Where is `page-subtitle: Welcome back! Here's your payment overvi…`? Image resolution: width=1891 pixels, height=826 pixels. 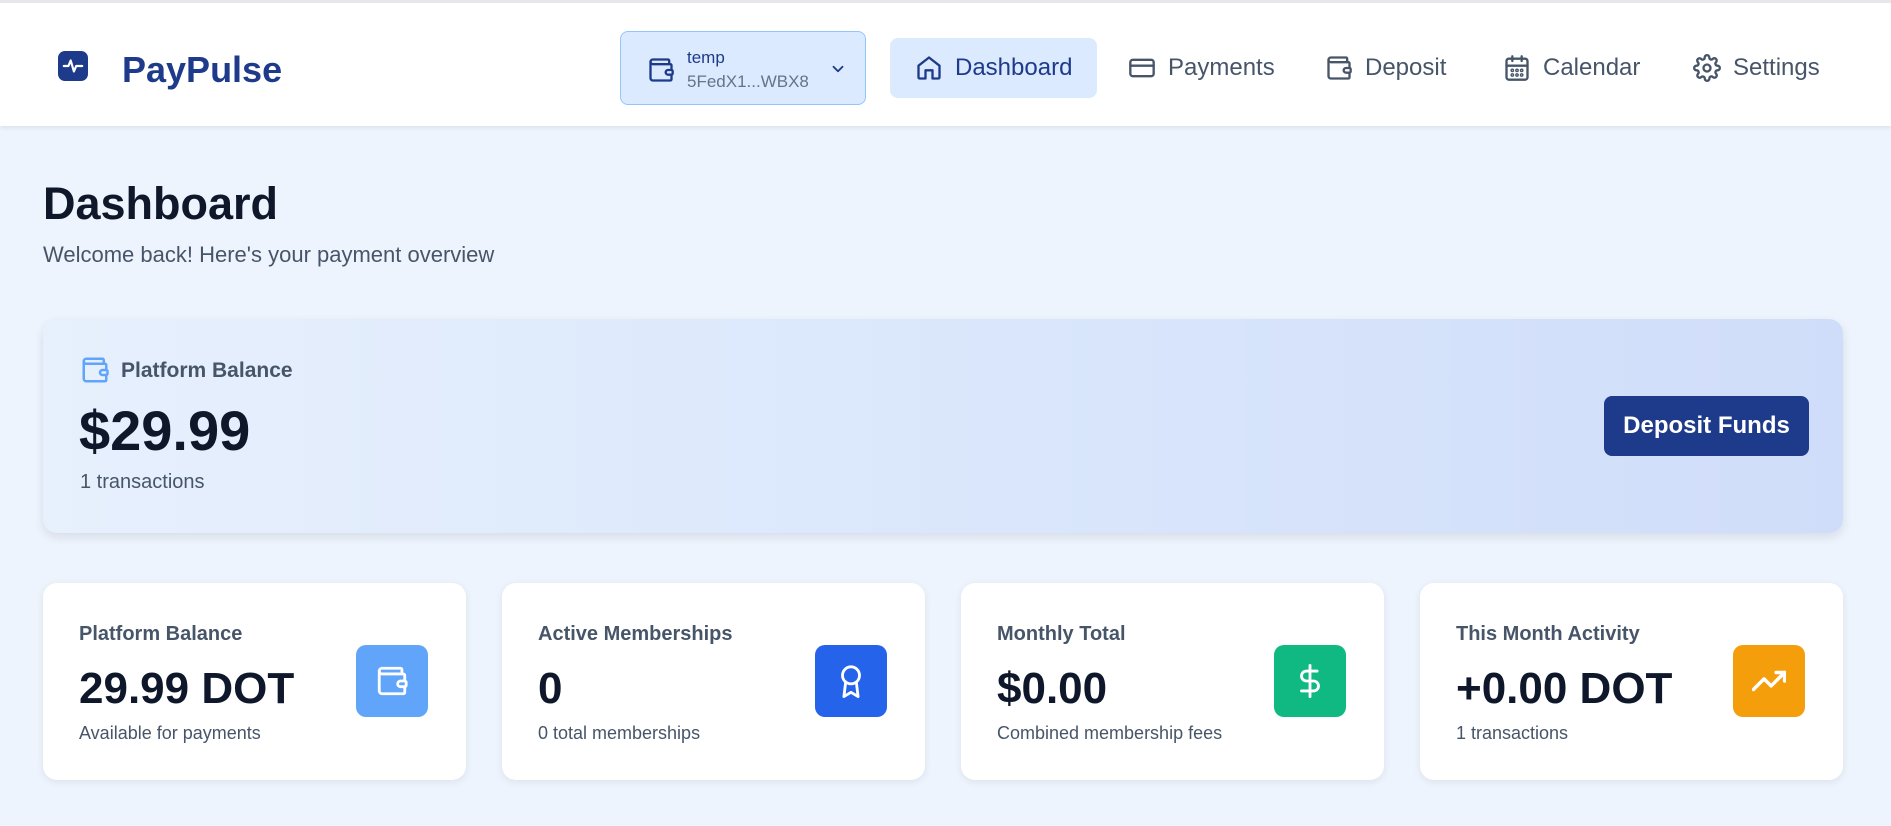 page-subtitle: Welcome back! Here's your payment overvi… is located at coordinates (269, 254).